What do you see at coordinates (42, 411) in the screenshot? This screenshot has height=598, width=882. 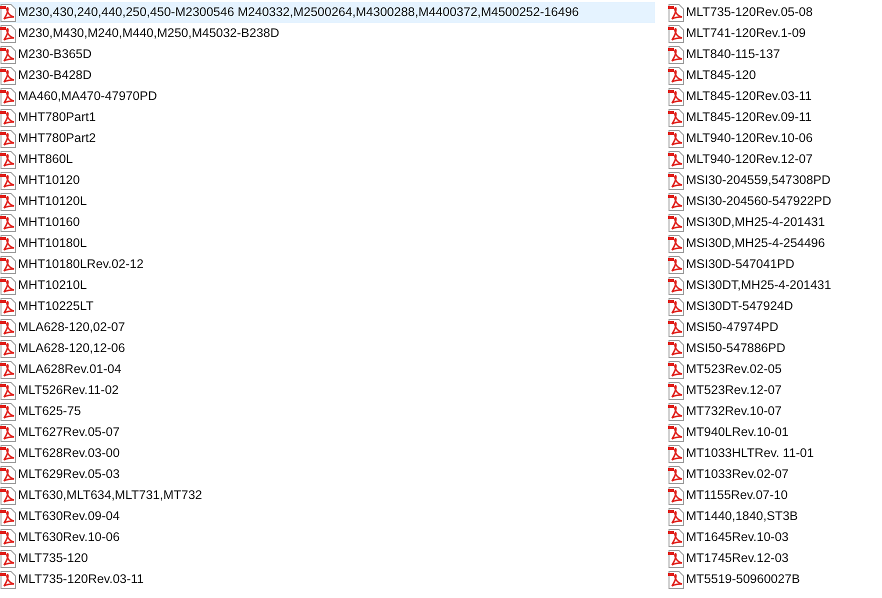 I see `file-item: MLT625-75` at bounding box center [42, 411].